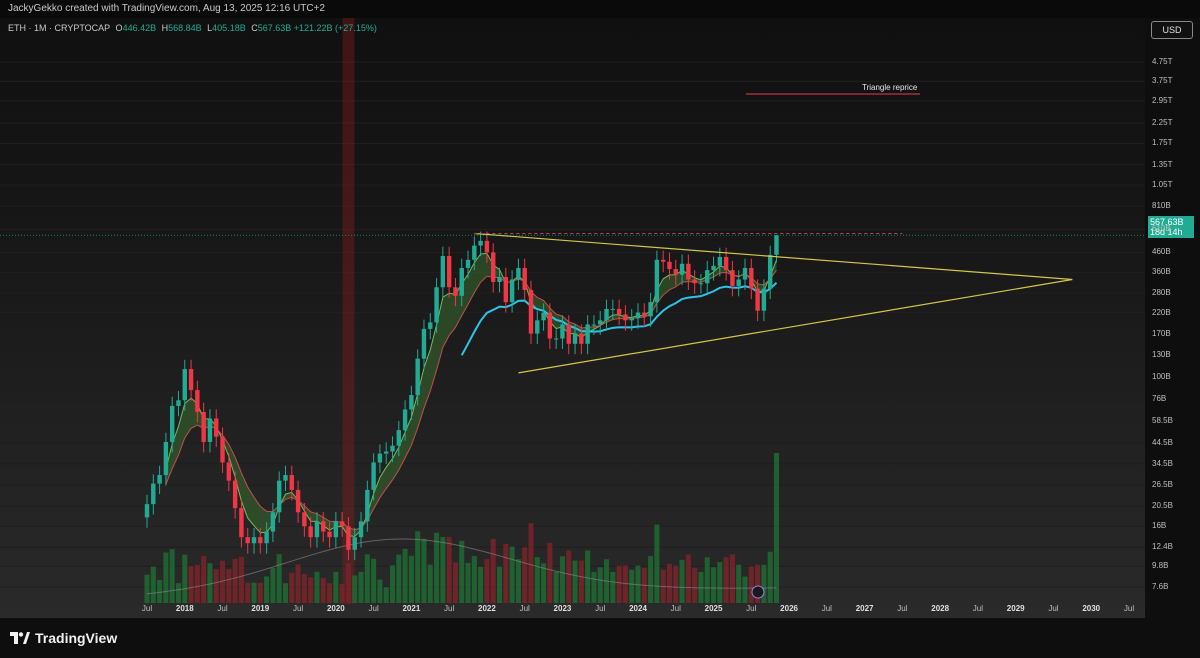 The height and width of the screenshot is (658, 1200). What do you see at coordinates (1161, 252) in the screenshot?
I see `y-tick-label: 460B` at bounding box center [1161, 252].